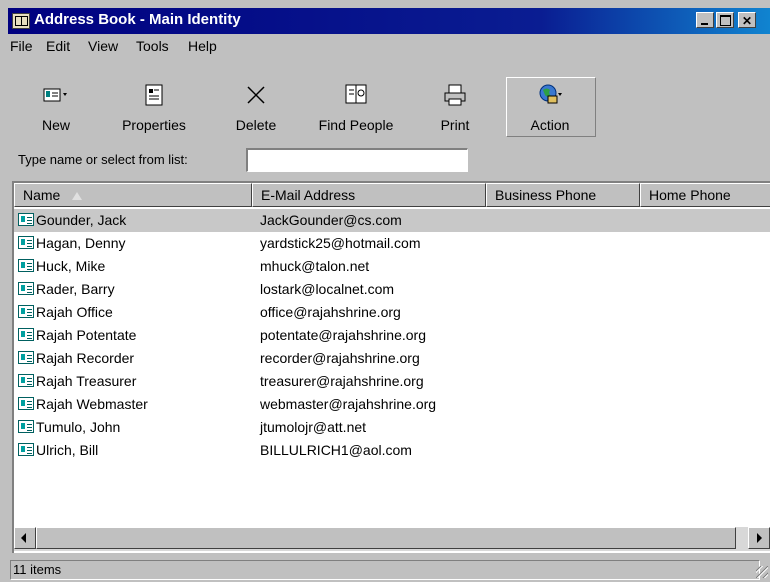 This screenshot has height=582, width=770. I want to click on print-label: Print, so click(455, 125).